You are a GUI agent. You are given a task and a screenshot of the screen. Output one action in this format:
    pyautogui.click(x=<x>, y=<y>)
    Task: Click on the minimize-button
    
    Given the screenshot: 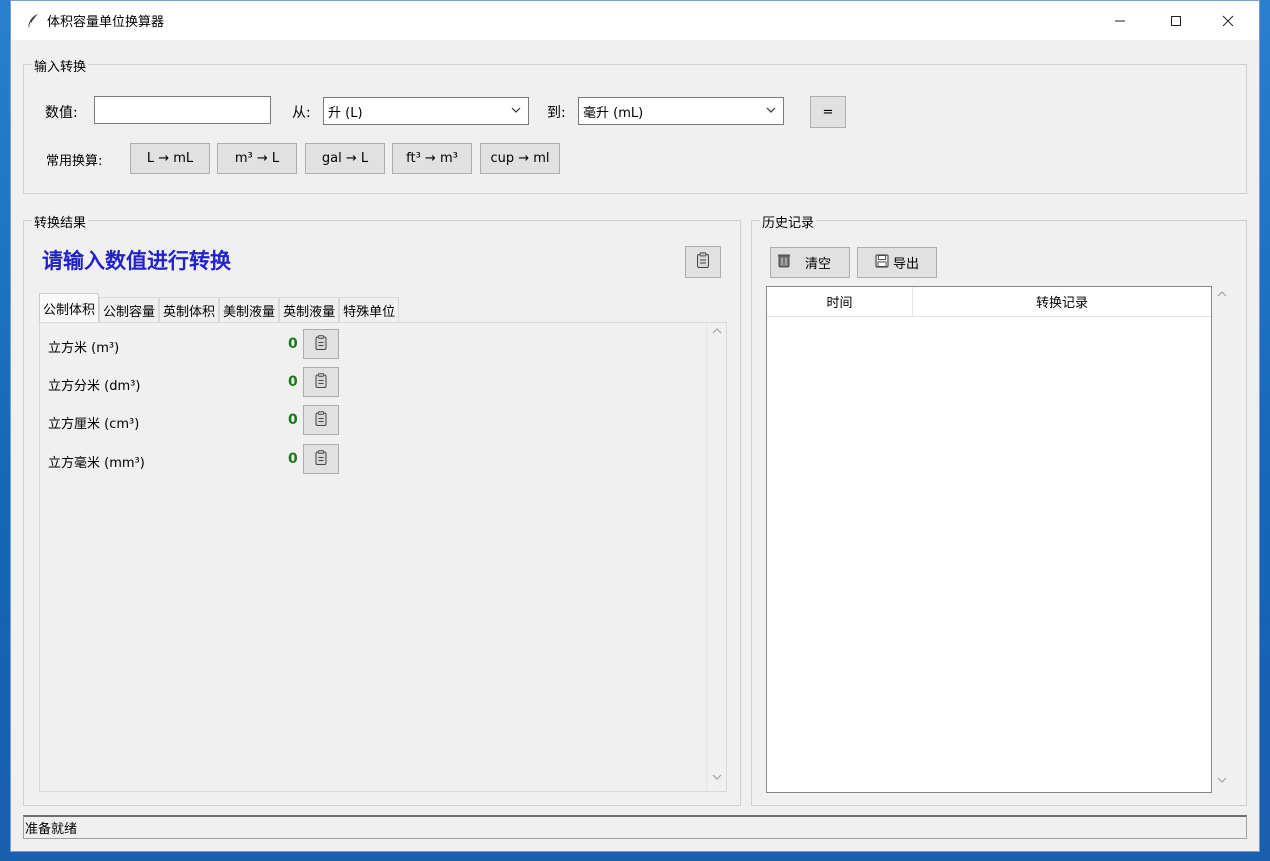 What is the action you would take?
    pyautogui.click(x=1120, y=20)
    